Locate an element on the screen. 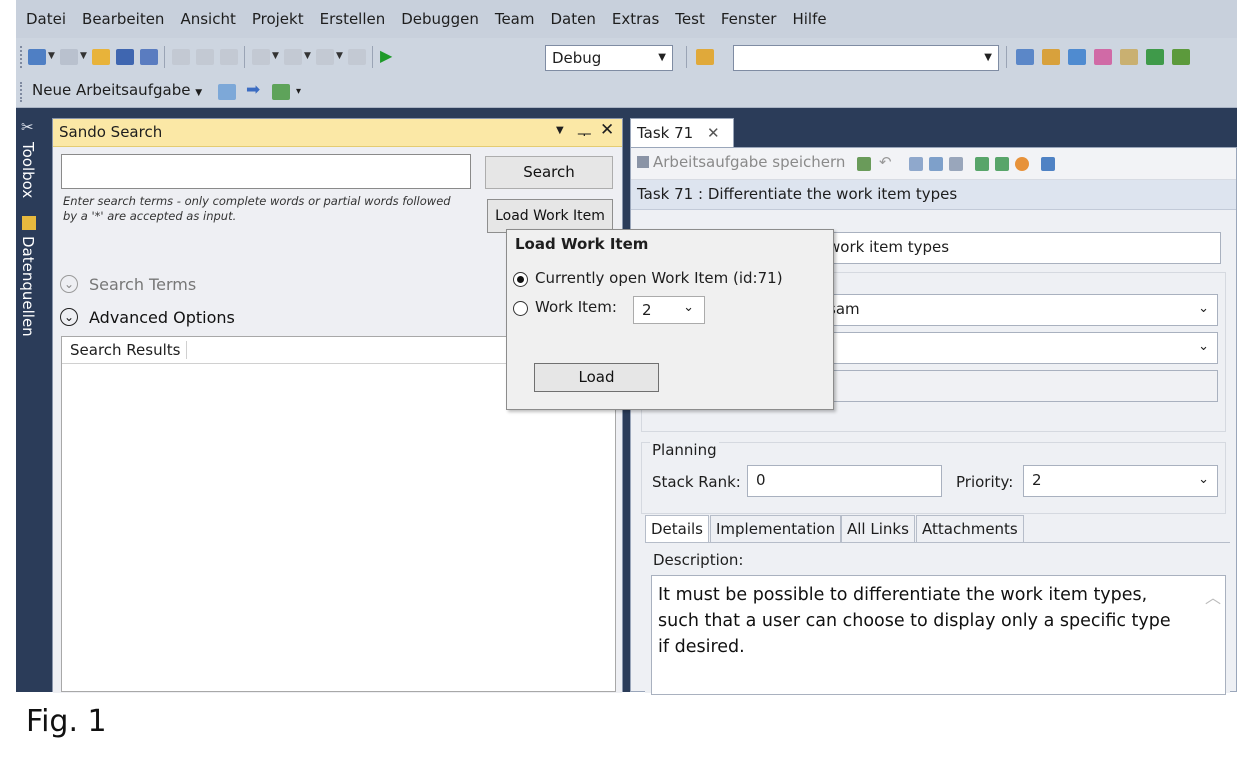 This screenshot has width=1237, height=768. toolbox-window-icon is located at coordinates (1103, 57).